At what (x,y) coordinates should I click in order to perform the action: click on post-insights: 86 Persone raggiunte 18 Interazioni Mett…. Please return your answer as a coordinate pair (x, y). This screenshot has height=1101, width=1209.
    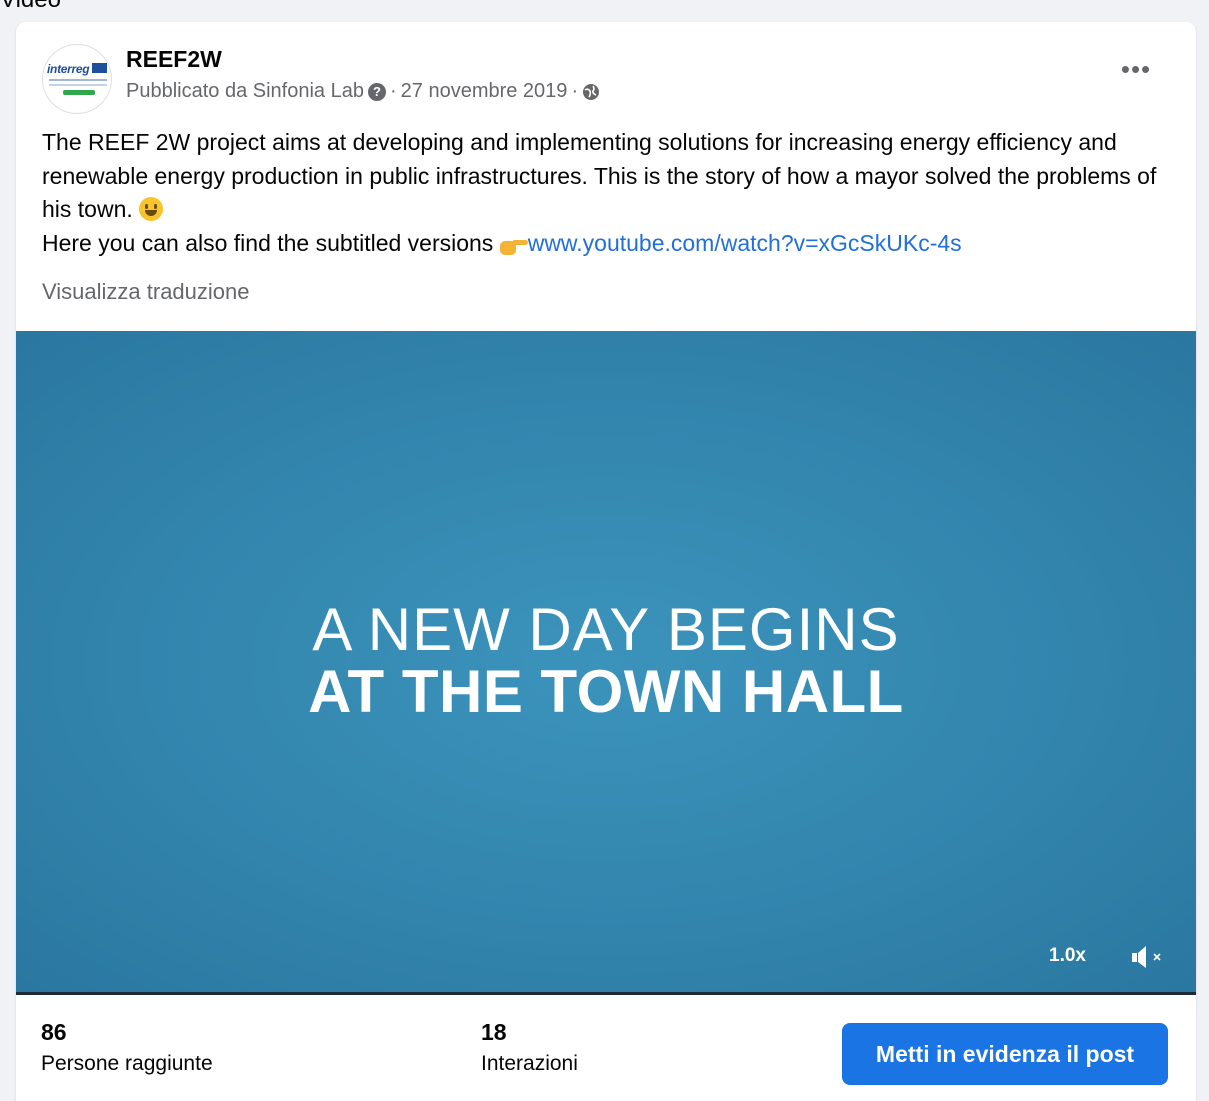
    Looking at the image, I should click on (606, 1048).